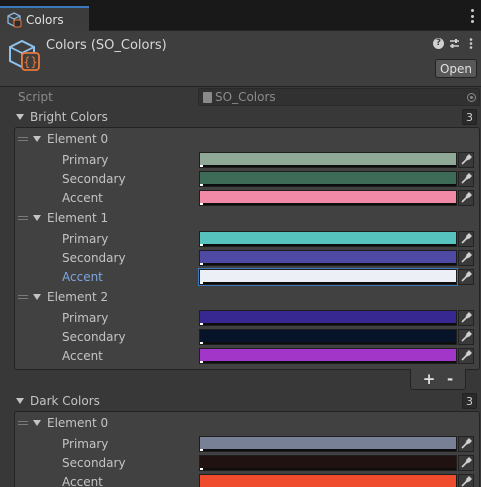 Image resolution: width=481 pixels, height=487 pixels. Describe the element at coordinates (65, 401) in the screenshot. I see `dark-colors-label: Dark Colors` at that location.